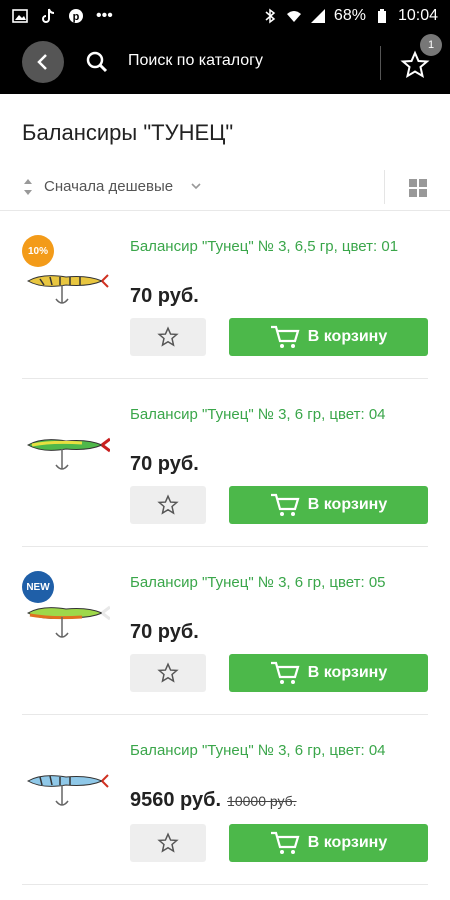 This screenshot has width=450, height=900. I want to click on tiktok-icon, so click(48, 15).